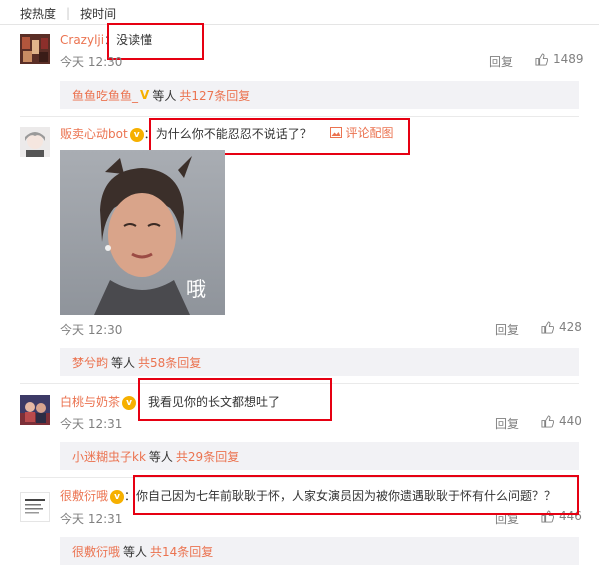  What do you see at coordinates (84, 496) in the screenshot?
I see `username: 很敷衍哦` at bounding box center [84, 496].